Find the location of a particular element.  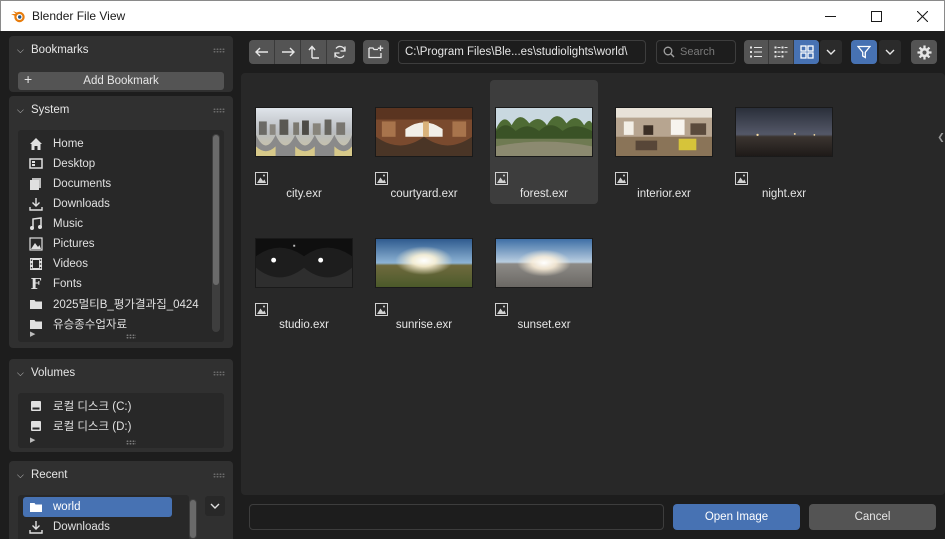

grid-icon is located at coordinates (806, 52).